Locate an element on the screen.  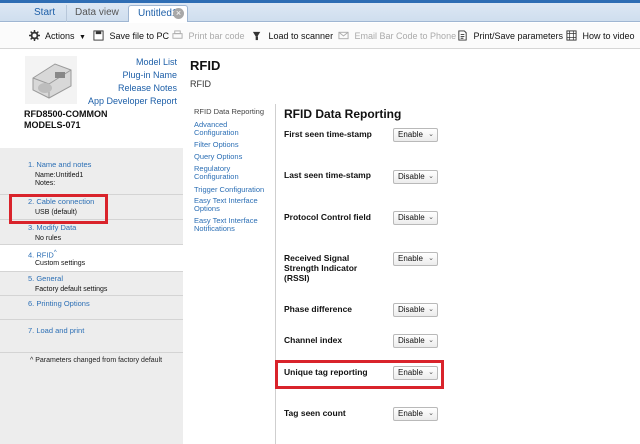
active-step-arrow is located at coordinates (188, 258).